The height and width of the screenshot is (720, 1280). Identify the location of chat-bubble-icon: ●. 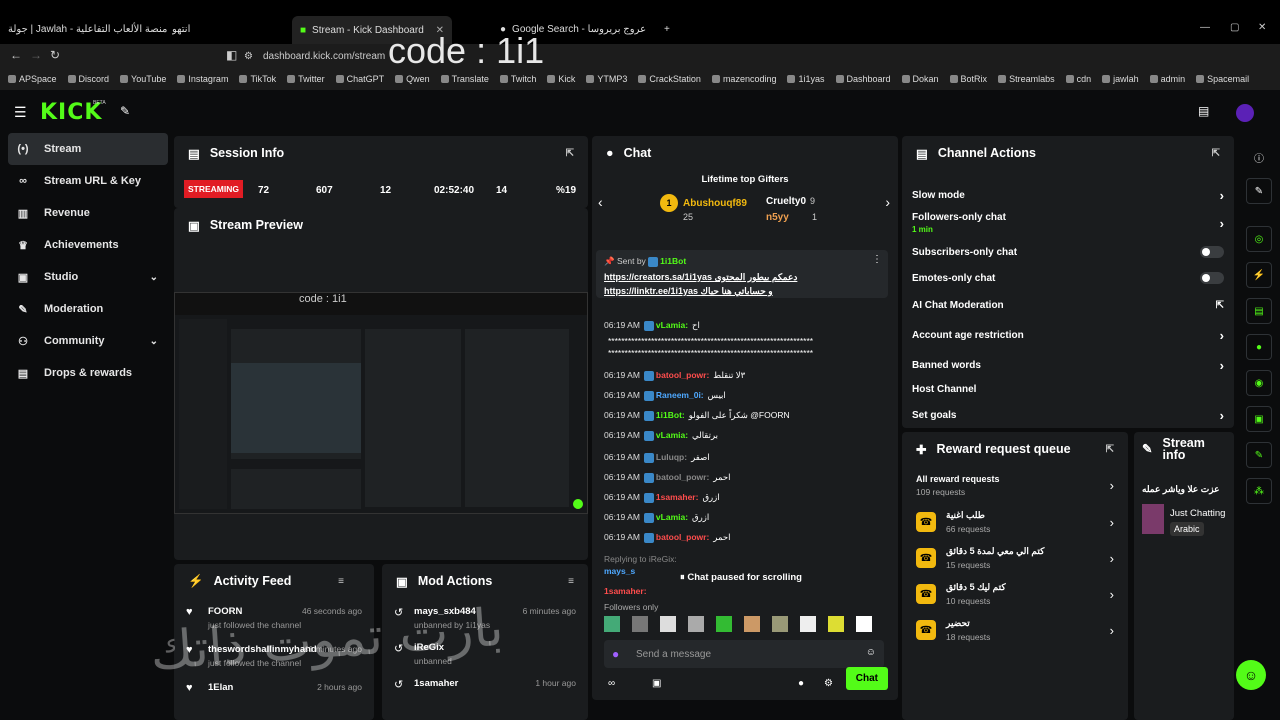
(1259, 347).